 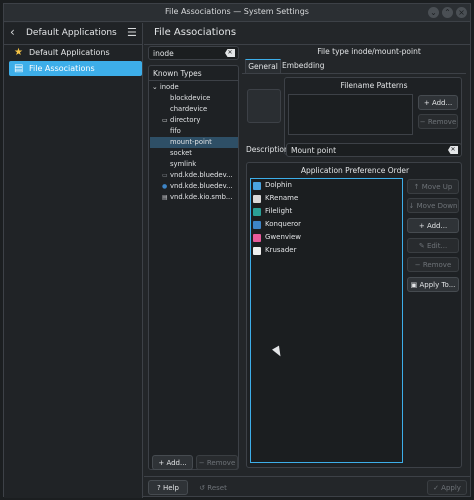 What do you see at coordinates (350, 114) in the screenshot?
I see `patterns-list` at bounding box center [350, 114].